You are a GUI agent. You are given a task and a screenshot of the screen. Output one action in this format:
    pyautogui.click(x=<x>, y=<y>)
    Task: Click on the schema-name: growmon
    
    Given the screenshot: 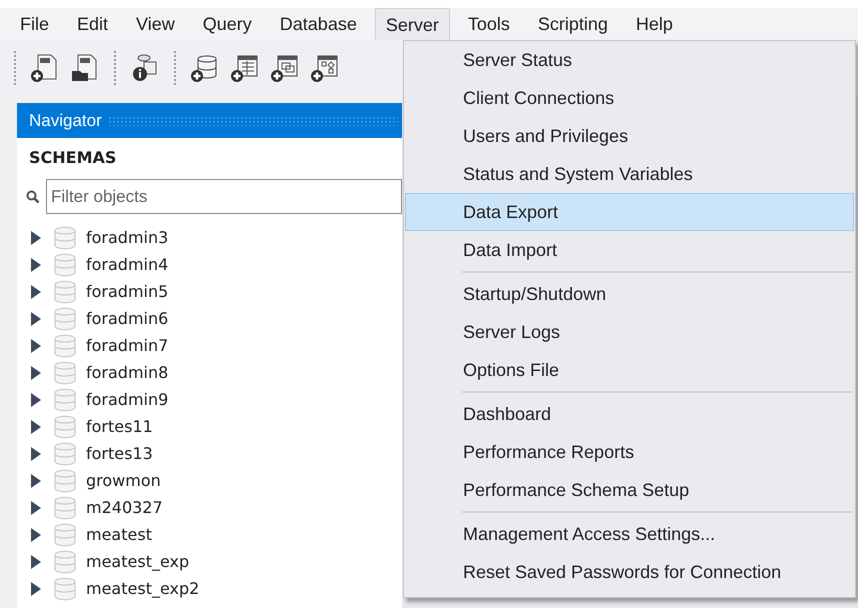 What is the action you would take?
    pyautogui.click(x=123, y=480)
    